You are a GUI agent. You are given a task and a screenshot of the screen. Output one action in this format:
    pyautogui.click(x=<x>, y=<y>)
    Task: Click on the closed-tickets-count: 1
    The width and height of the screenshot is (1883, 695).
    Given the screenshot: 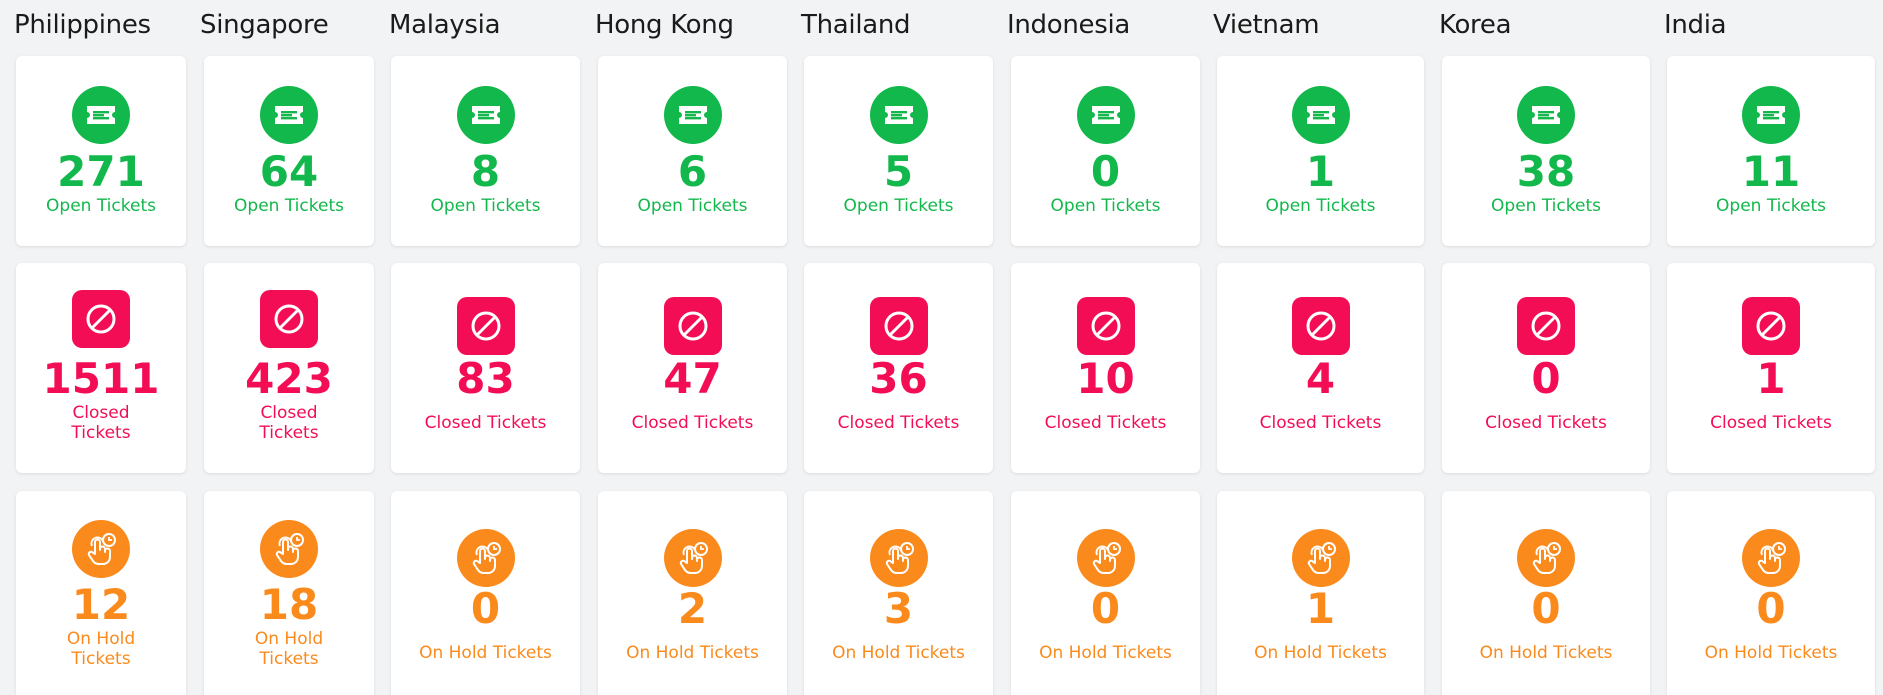 What is the action you would take?
    pyautogui.click(x=1771, y=378)
    